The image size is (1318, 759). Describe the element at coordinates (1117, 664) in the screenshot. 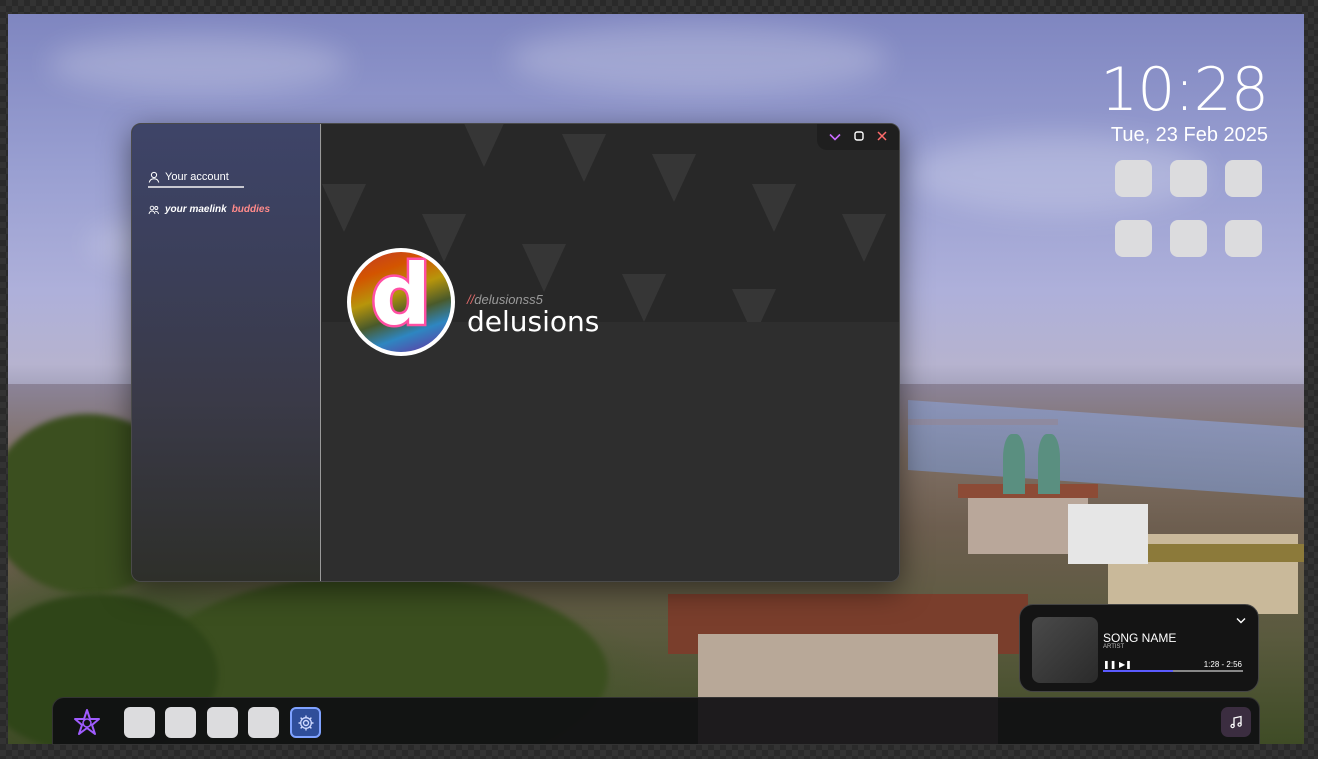

I see `playback-controls: ❚❚ ▶❚` at that location.